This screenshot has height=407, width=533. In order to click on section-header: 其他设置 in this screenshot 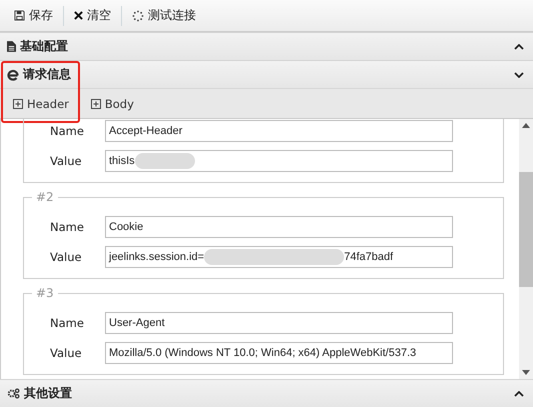, I will do `click(266, 393)`.